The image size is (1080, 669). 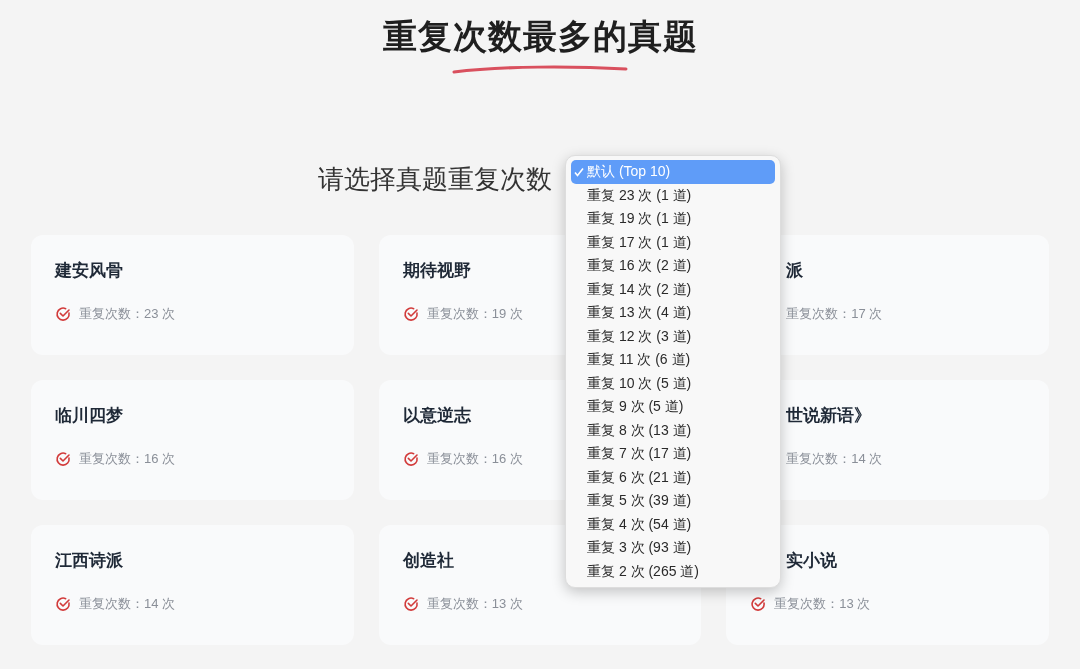 I want to click on menu-option: 重复 10 次 (5 道), so click(x=673, y=383).